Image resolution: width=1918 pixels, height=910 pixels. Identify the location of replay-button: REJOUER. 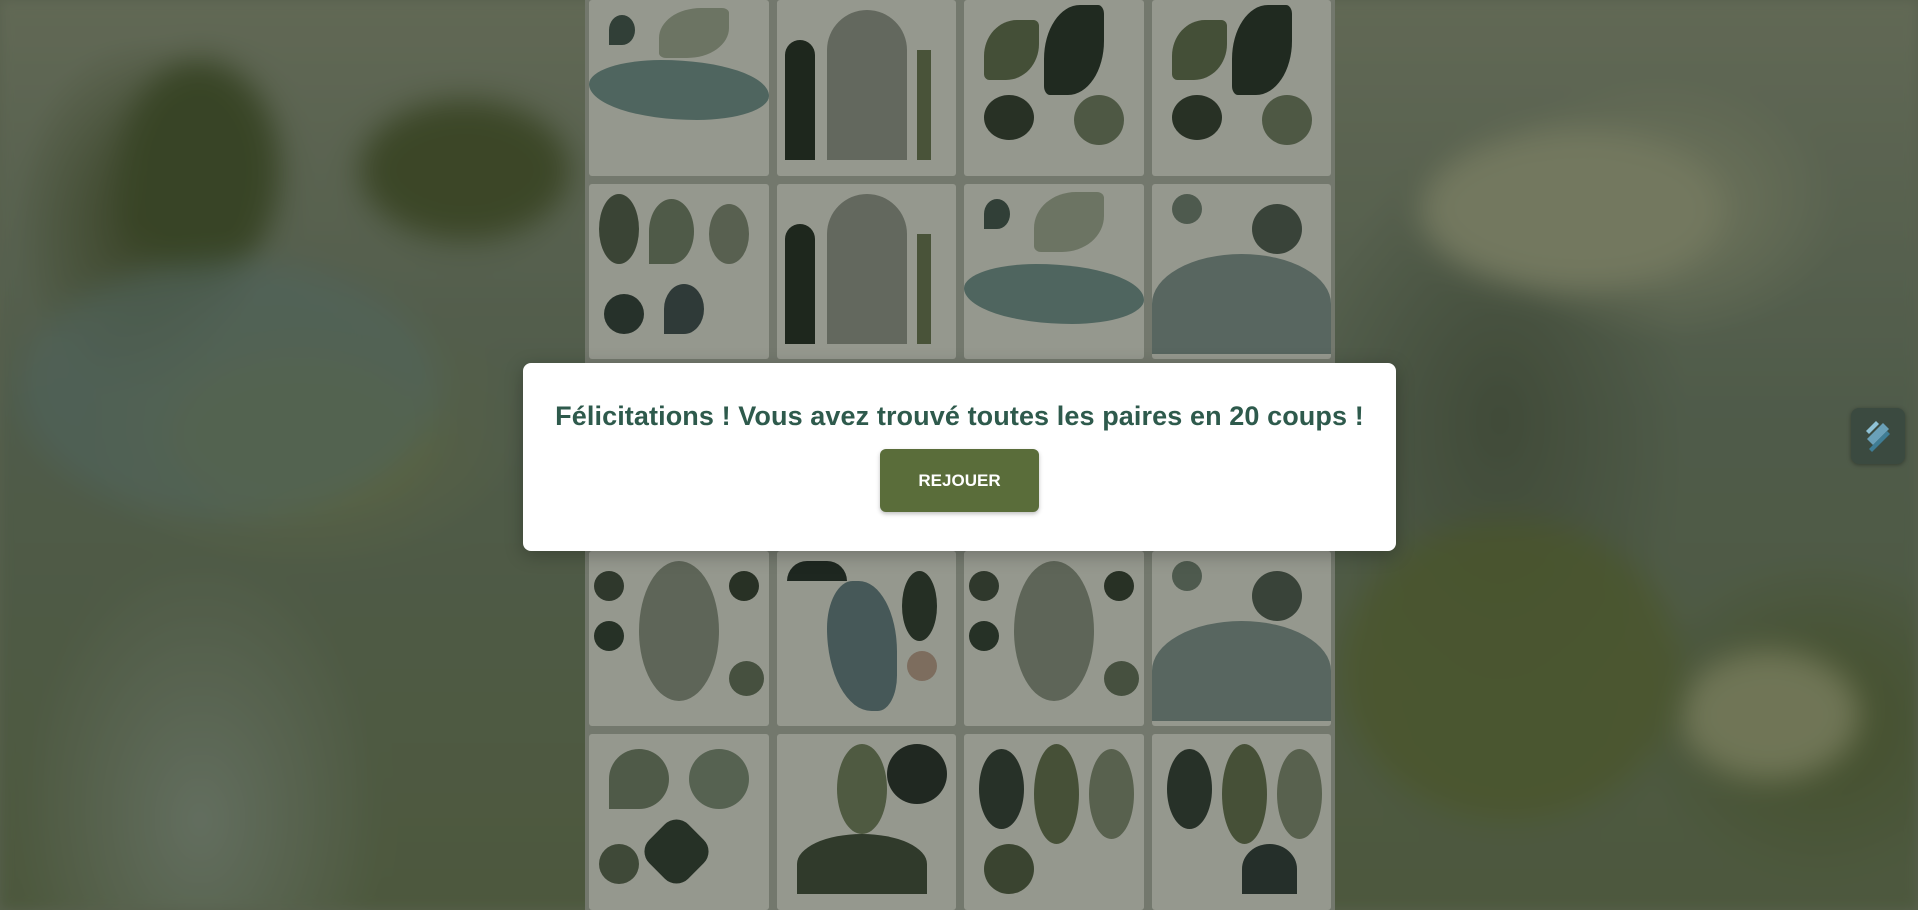
(959, 480).